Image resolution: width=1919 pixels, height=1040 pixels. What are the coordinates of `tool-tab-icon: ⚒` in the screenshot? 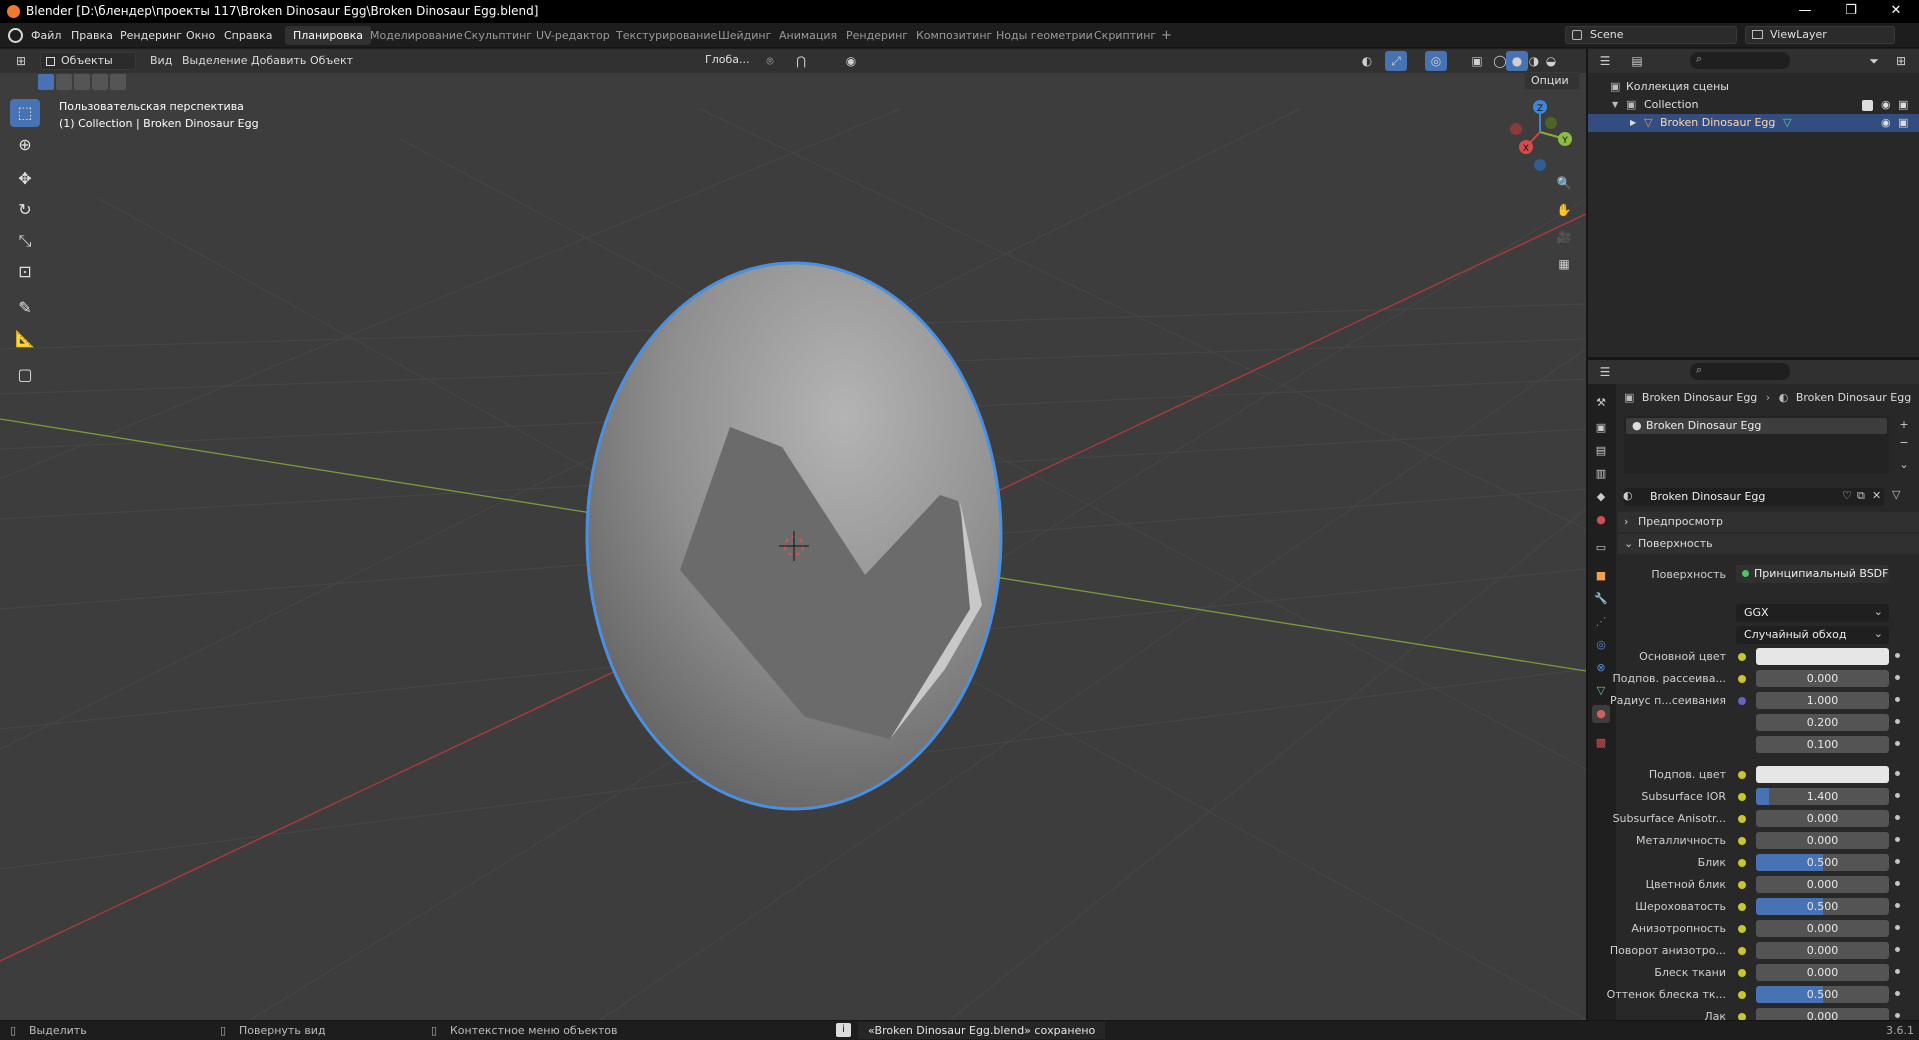 It's located at (1601, 403).